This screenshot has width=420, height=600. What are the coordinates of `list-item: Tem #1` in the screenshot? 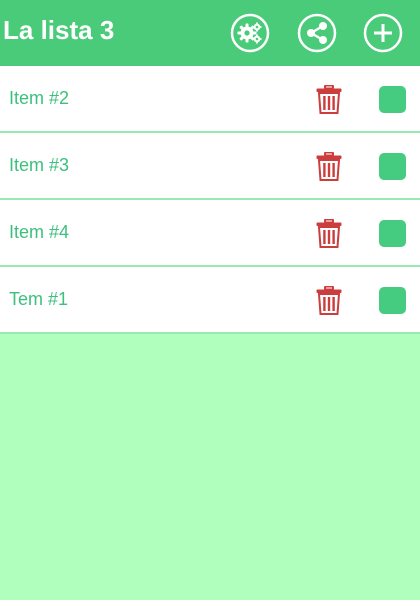 It's located at (210, 300).